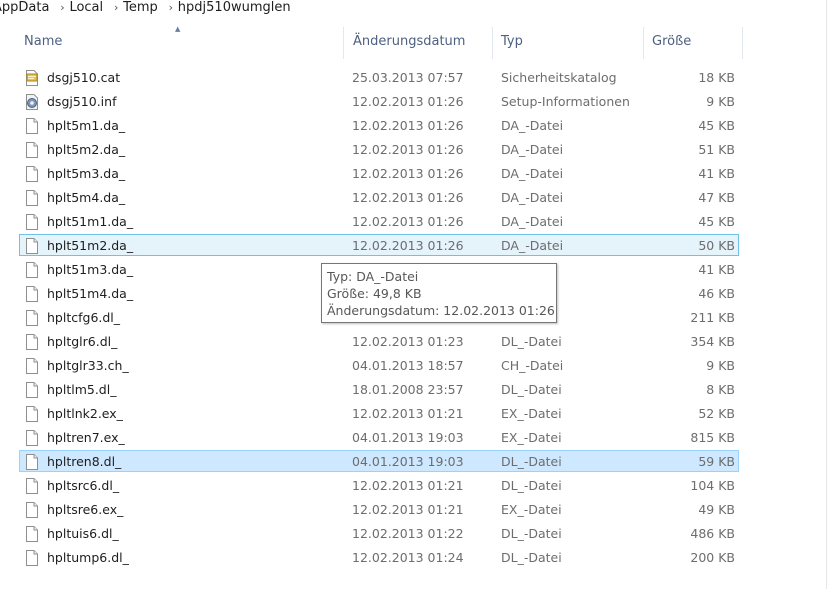 This screenshot has height=589, width=835. I want to click on file-size: 47 KB, so click(716, 197).